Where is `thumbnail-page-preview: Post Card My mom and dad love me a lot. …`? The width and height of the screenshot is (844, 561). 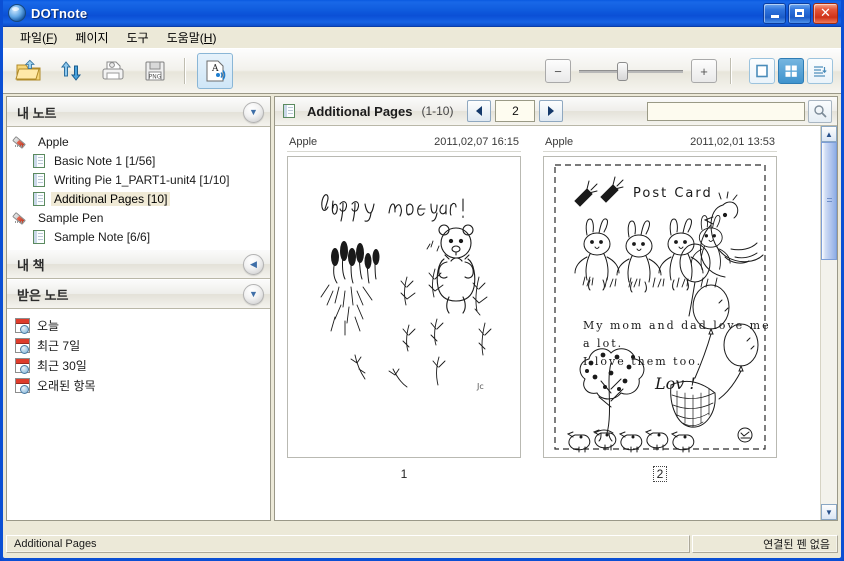 thumbnail-page-preview: Post Card My mom and dad love me a lot. … is located at coordinates (660, 307).